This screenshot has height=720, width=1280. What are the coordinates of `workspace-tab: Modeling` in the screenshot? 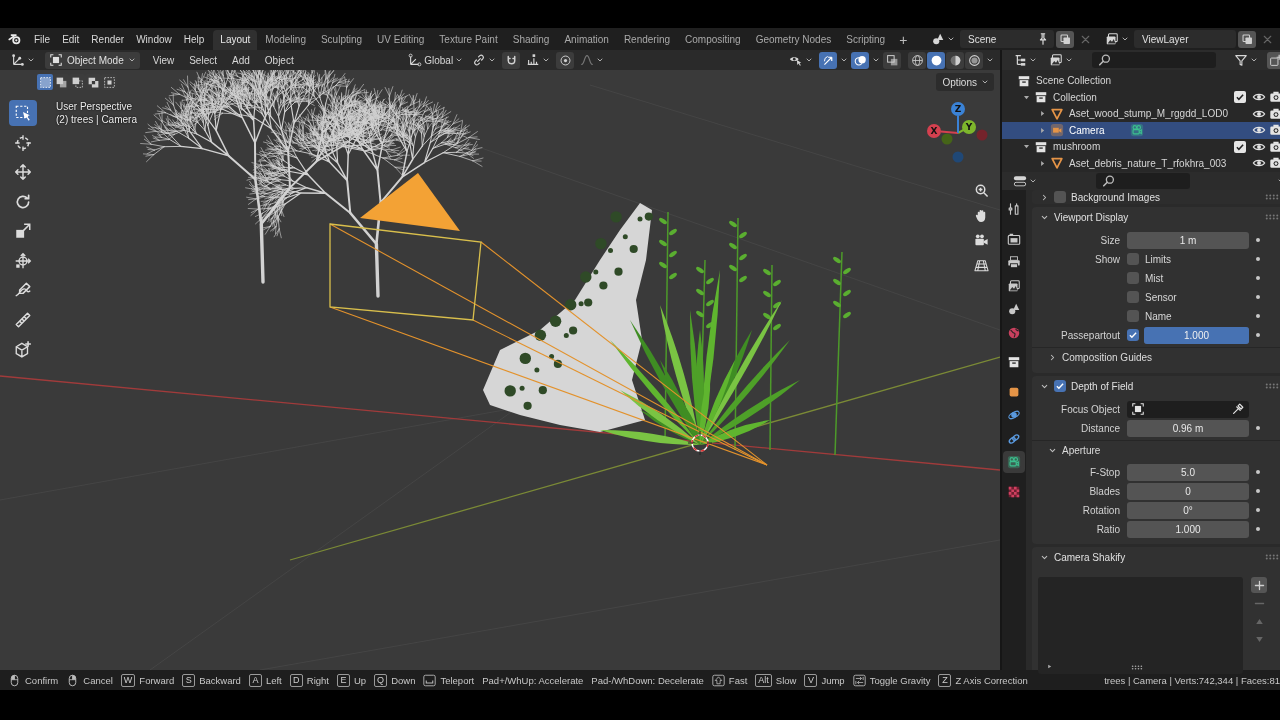 It's located at (285, 40).